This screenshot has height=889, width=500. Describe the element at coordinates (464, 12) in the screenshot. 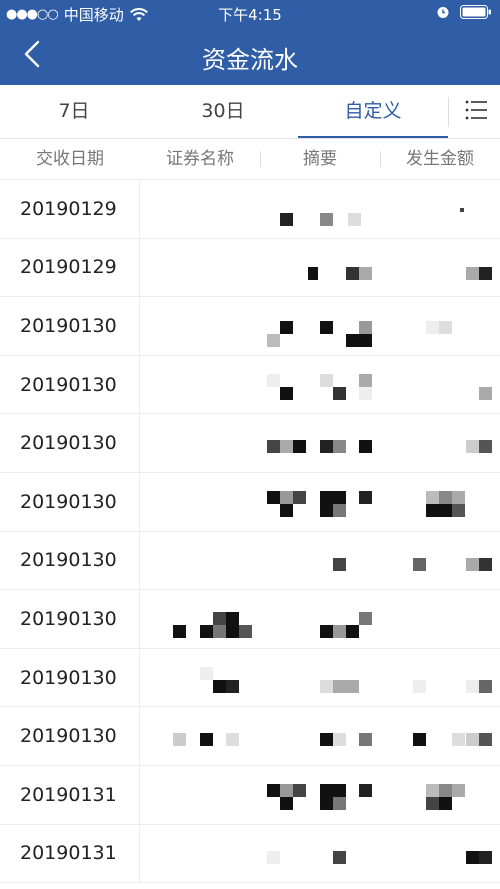

I see `status-right` at that location.